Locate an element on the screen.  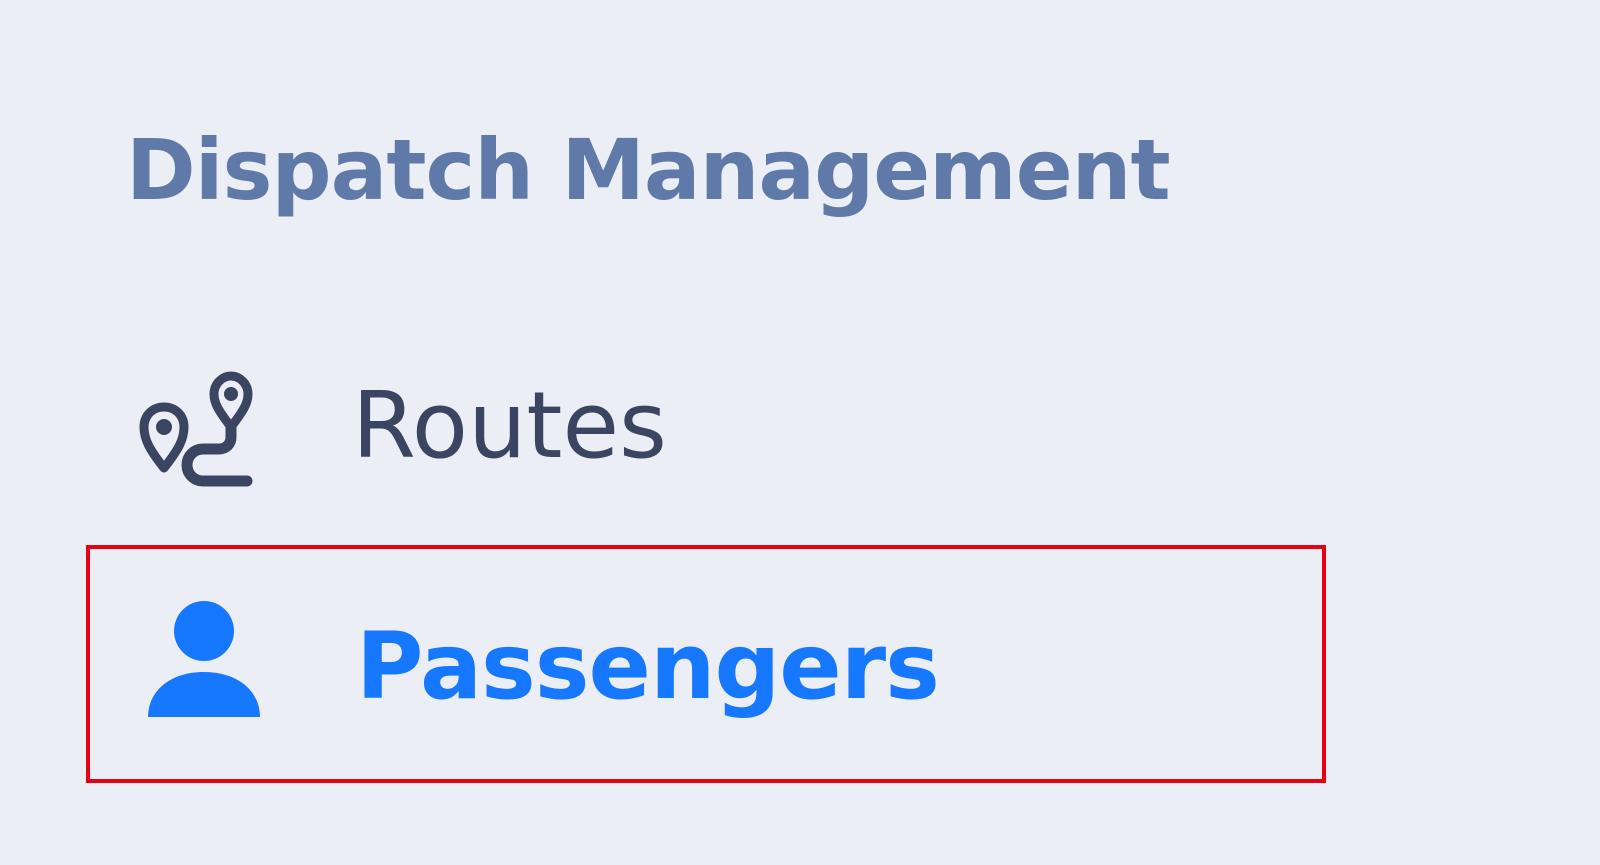
route-icon is located at coordinates (196, 429).